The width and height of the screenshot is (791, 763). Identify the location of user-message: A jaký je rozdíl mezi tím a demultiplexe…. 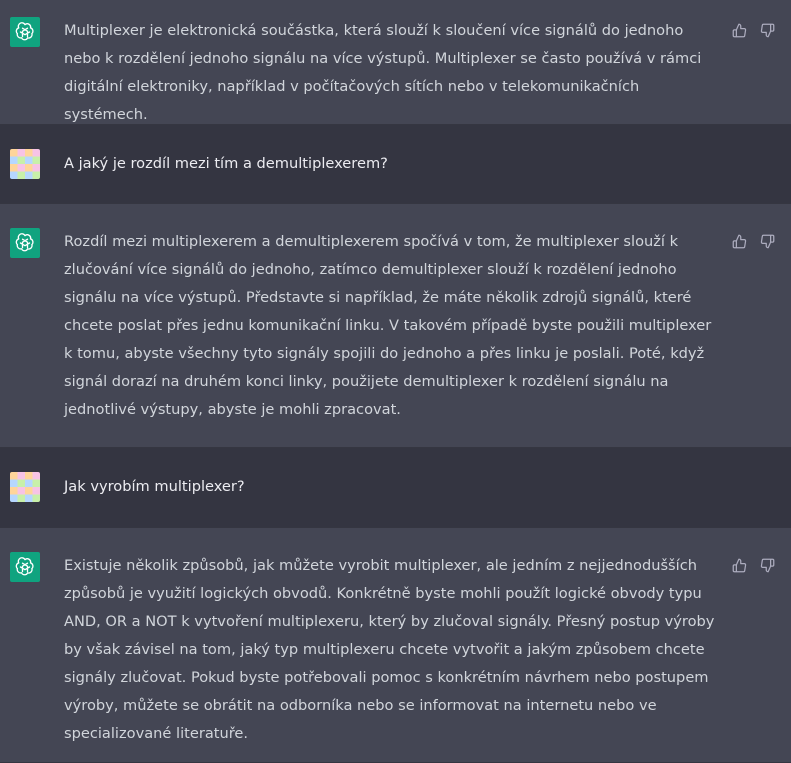
(395, 164).